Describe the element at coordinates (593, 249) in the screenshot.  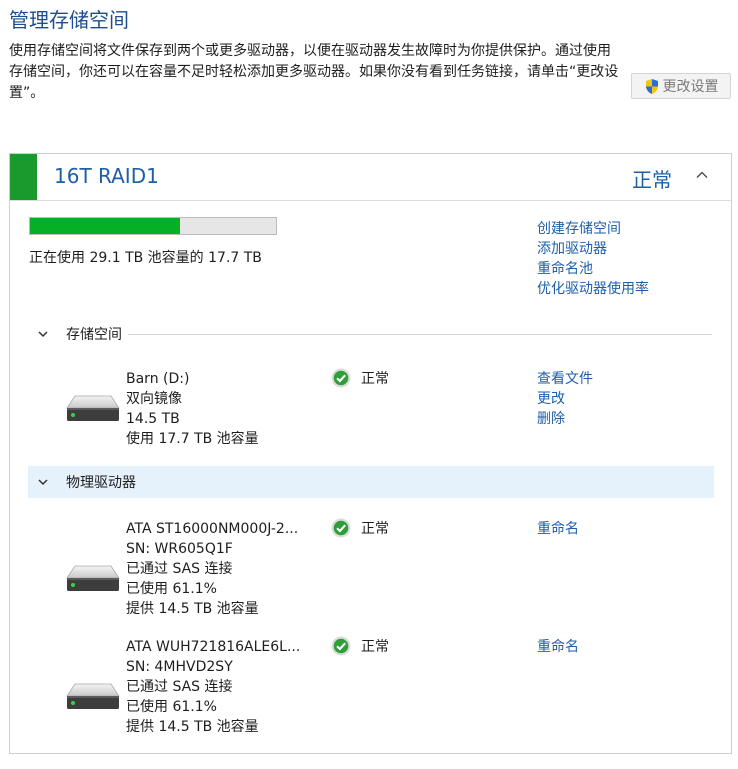
I see `add-drives-link: 添加驱动器` at that location.